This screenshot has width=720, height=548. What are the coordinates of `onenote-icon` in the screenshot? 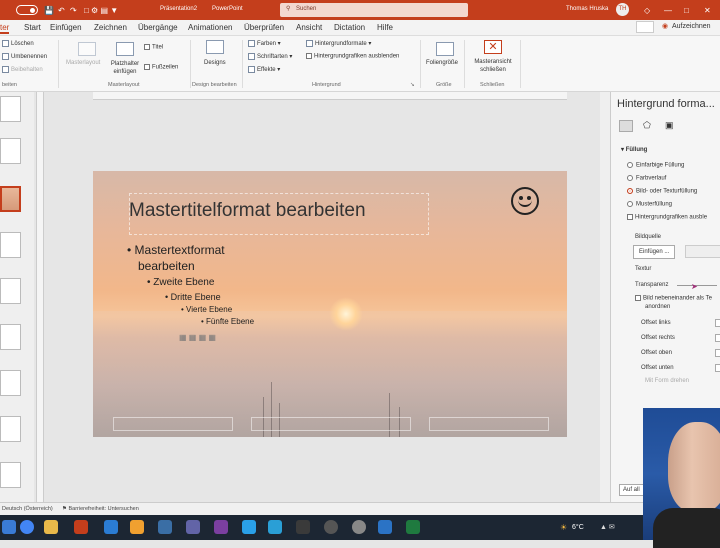 It's located at (221, 527).